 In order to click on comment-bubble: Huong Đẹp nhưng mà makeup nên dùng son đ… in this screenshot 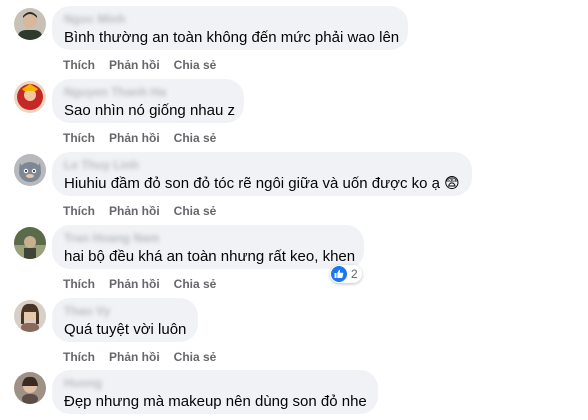, I will do `click(215, 392)`.